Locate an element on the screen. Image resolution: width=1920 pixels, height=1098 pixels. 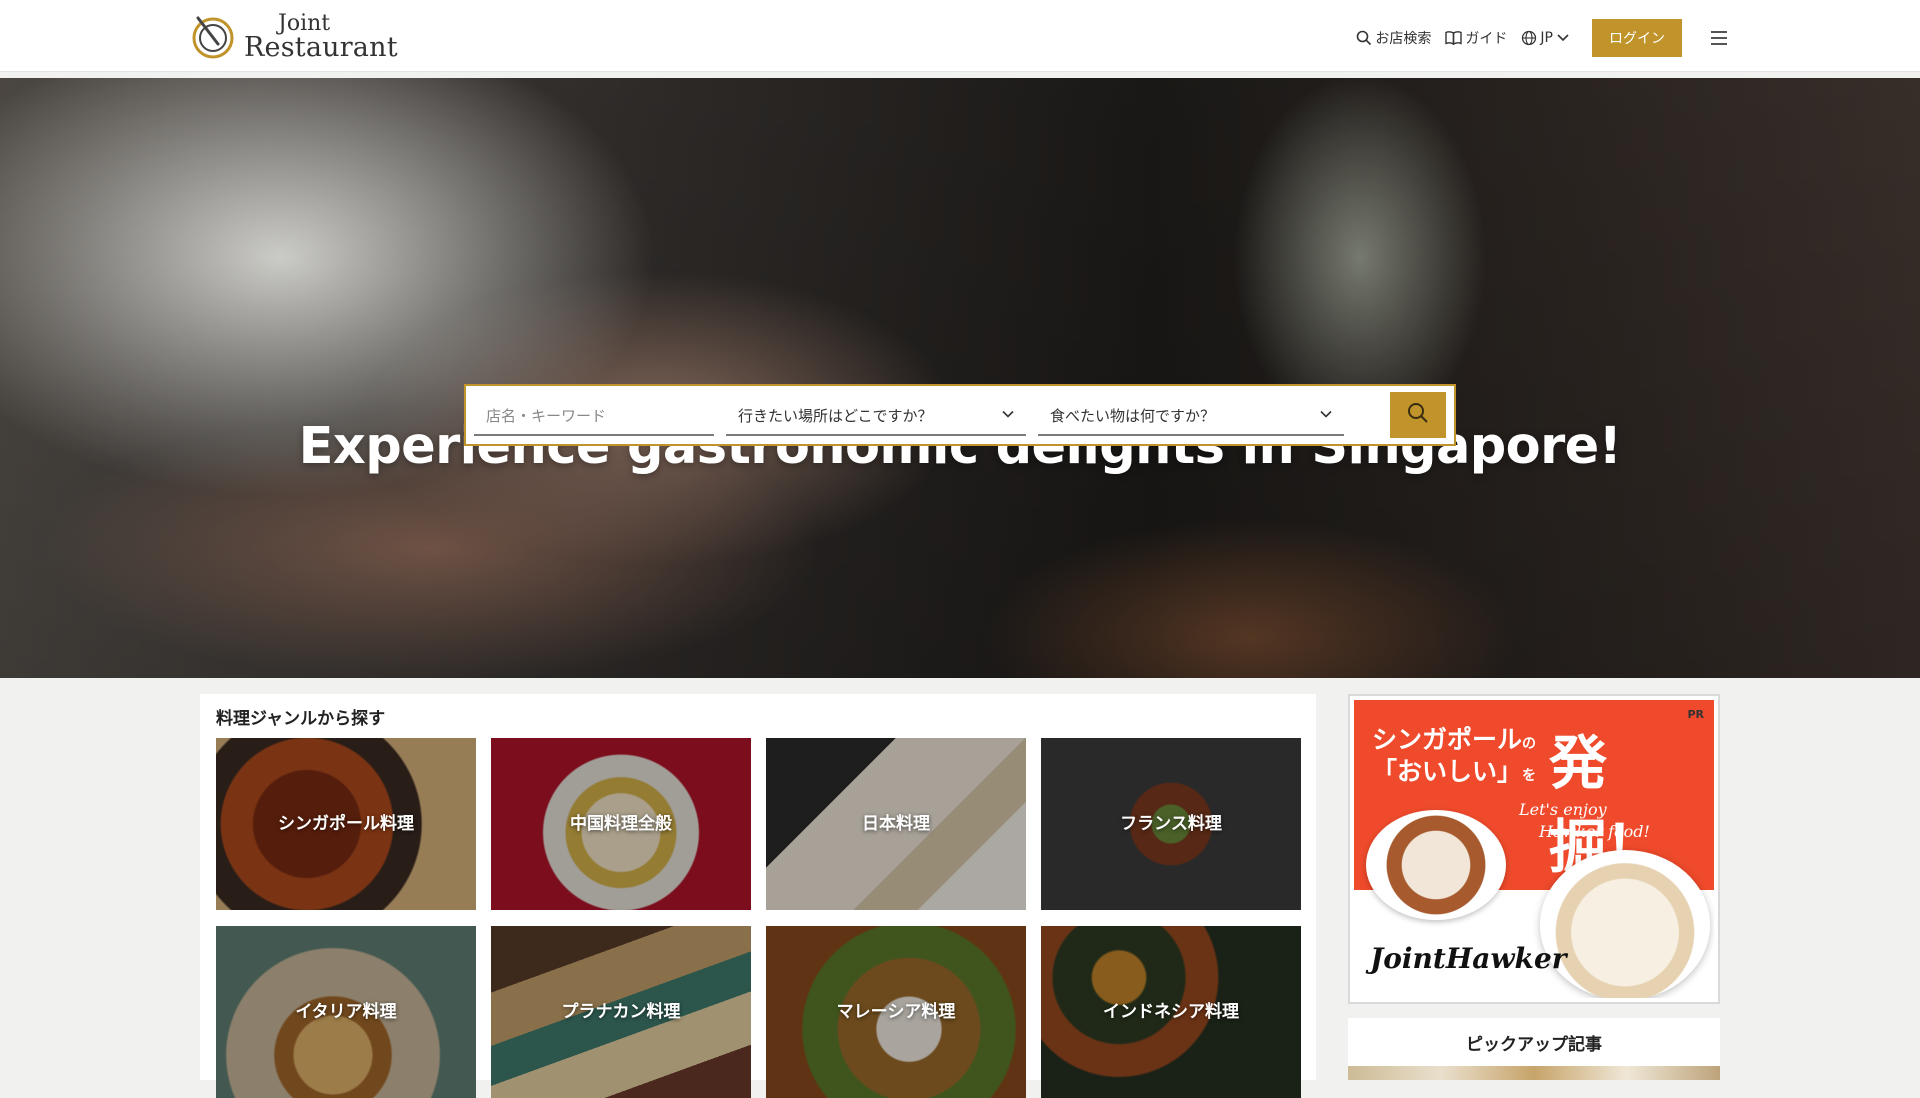
location-select-label: 行きたい場所はどこですか？ is located at coordinates (835, 415).